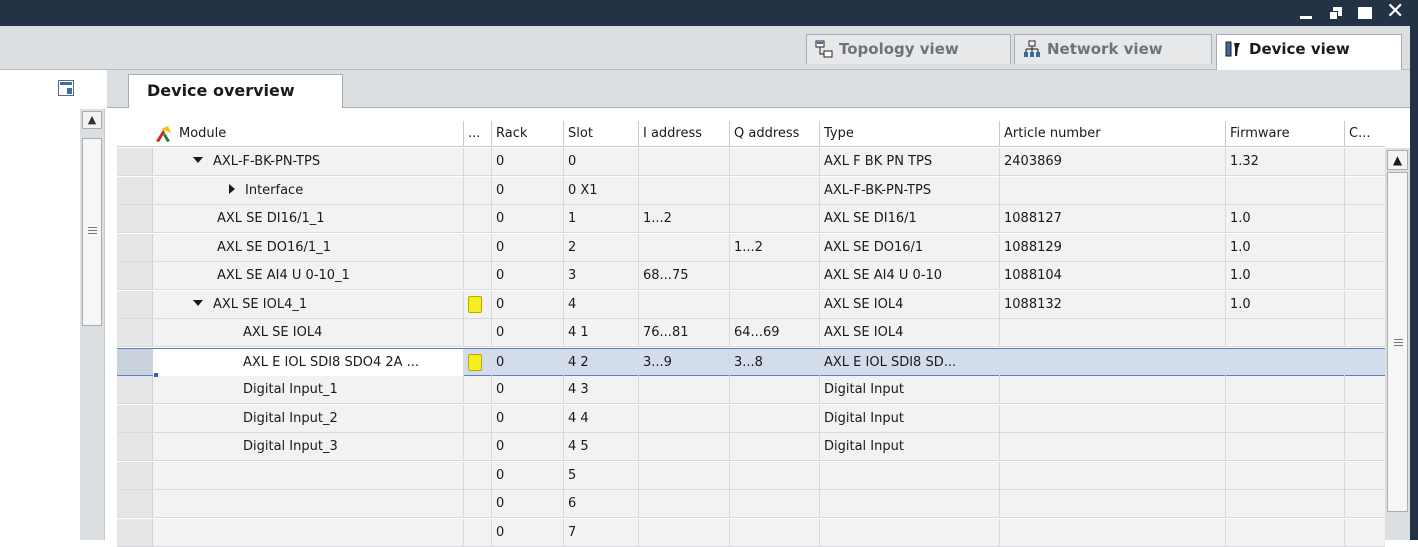  Describe the element at coordinates (319, 134) in the screenshot. I see `column-header-module: Module` at that location.